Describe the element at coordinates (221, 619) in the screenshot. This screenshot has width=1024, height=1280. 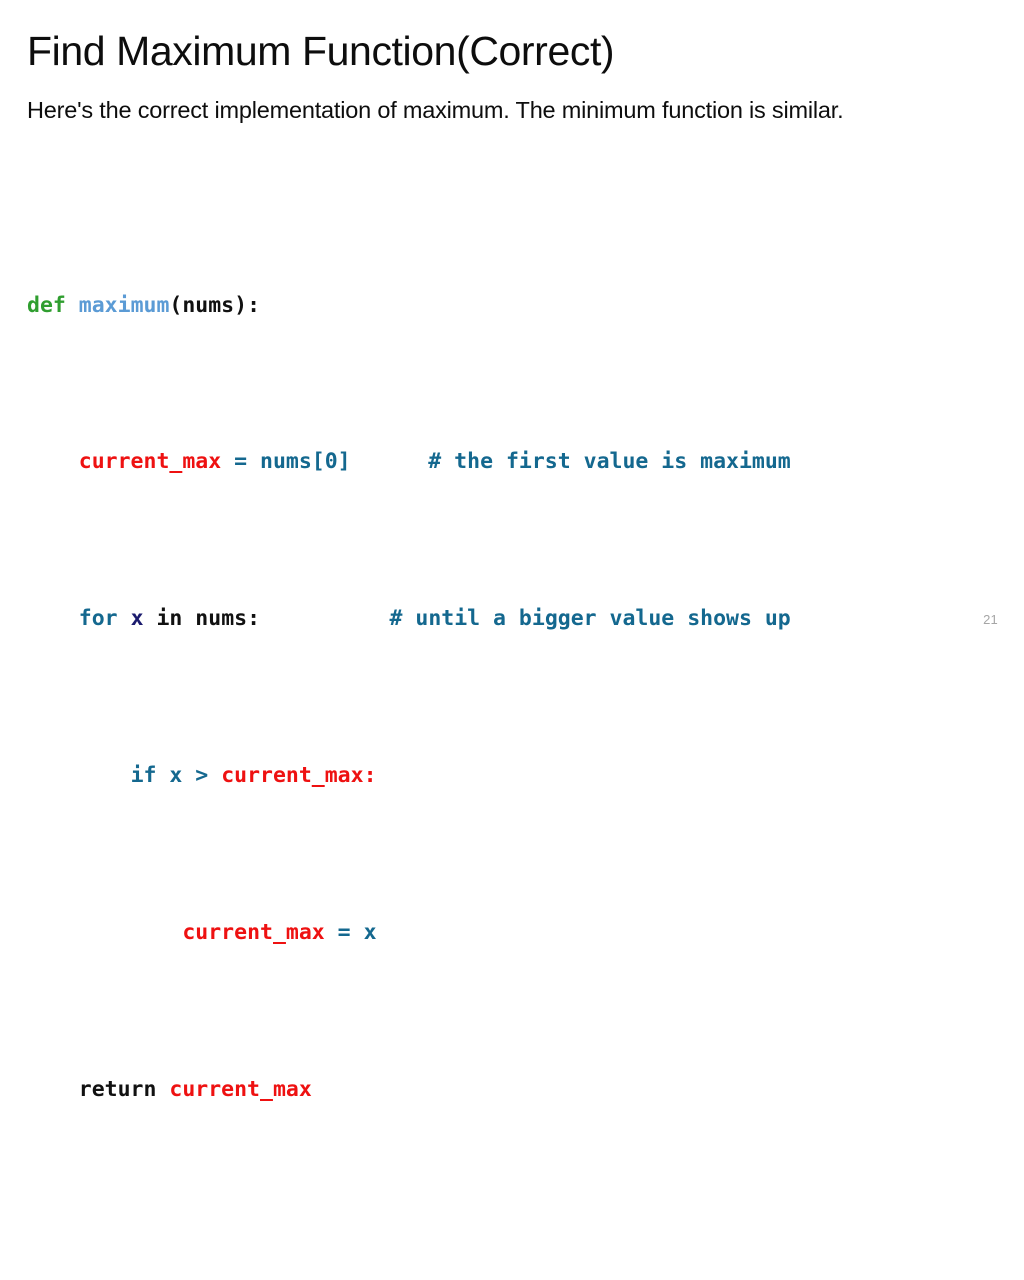
I see `iterable-nums: nums:` at that location.